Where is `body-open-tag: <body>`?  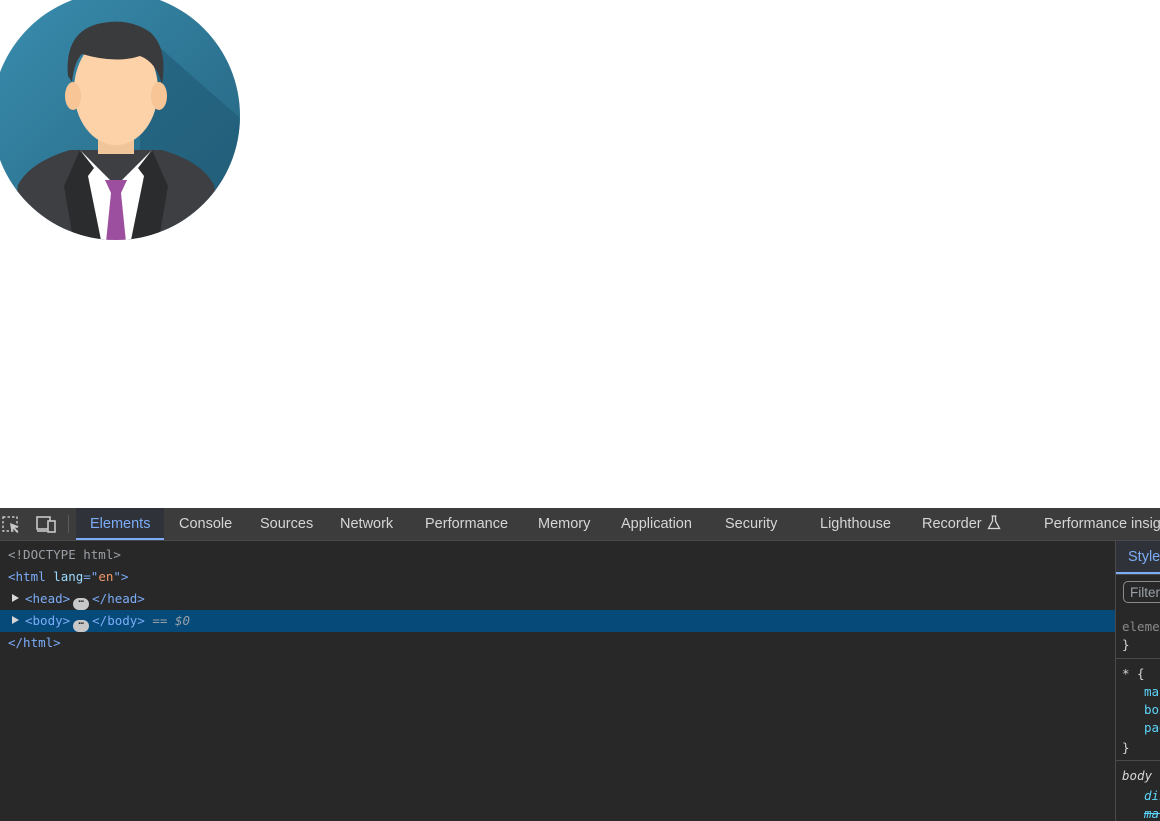
body-open-tag: <body> is located at coordinates (48, 620).